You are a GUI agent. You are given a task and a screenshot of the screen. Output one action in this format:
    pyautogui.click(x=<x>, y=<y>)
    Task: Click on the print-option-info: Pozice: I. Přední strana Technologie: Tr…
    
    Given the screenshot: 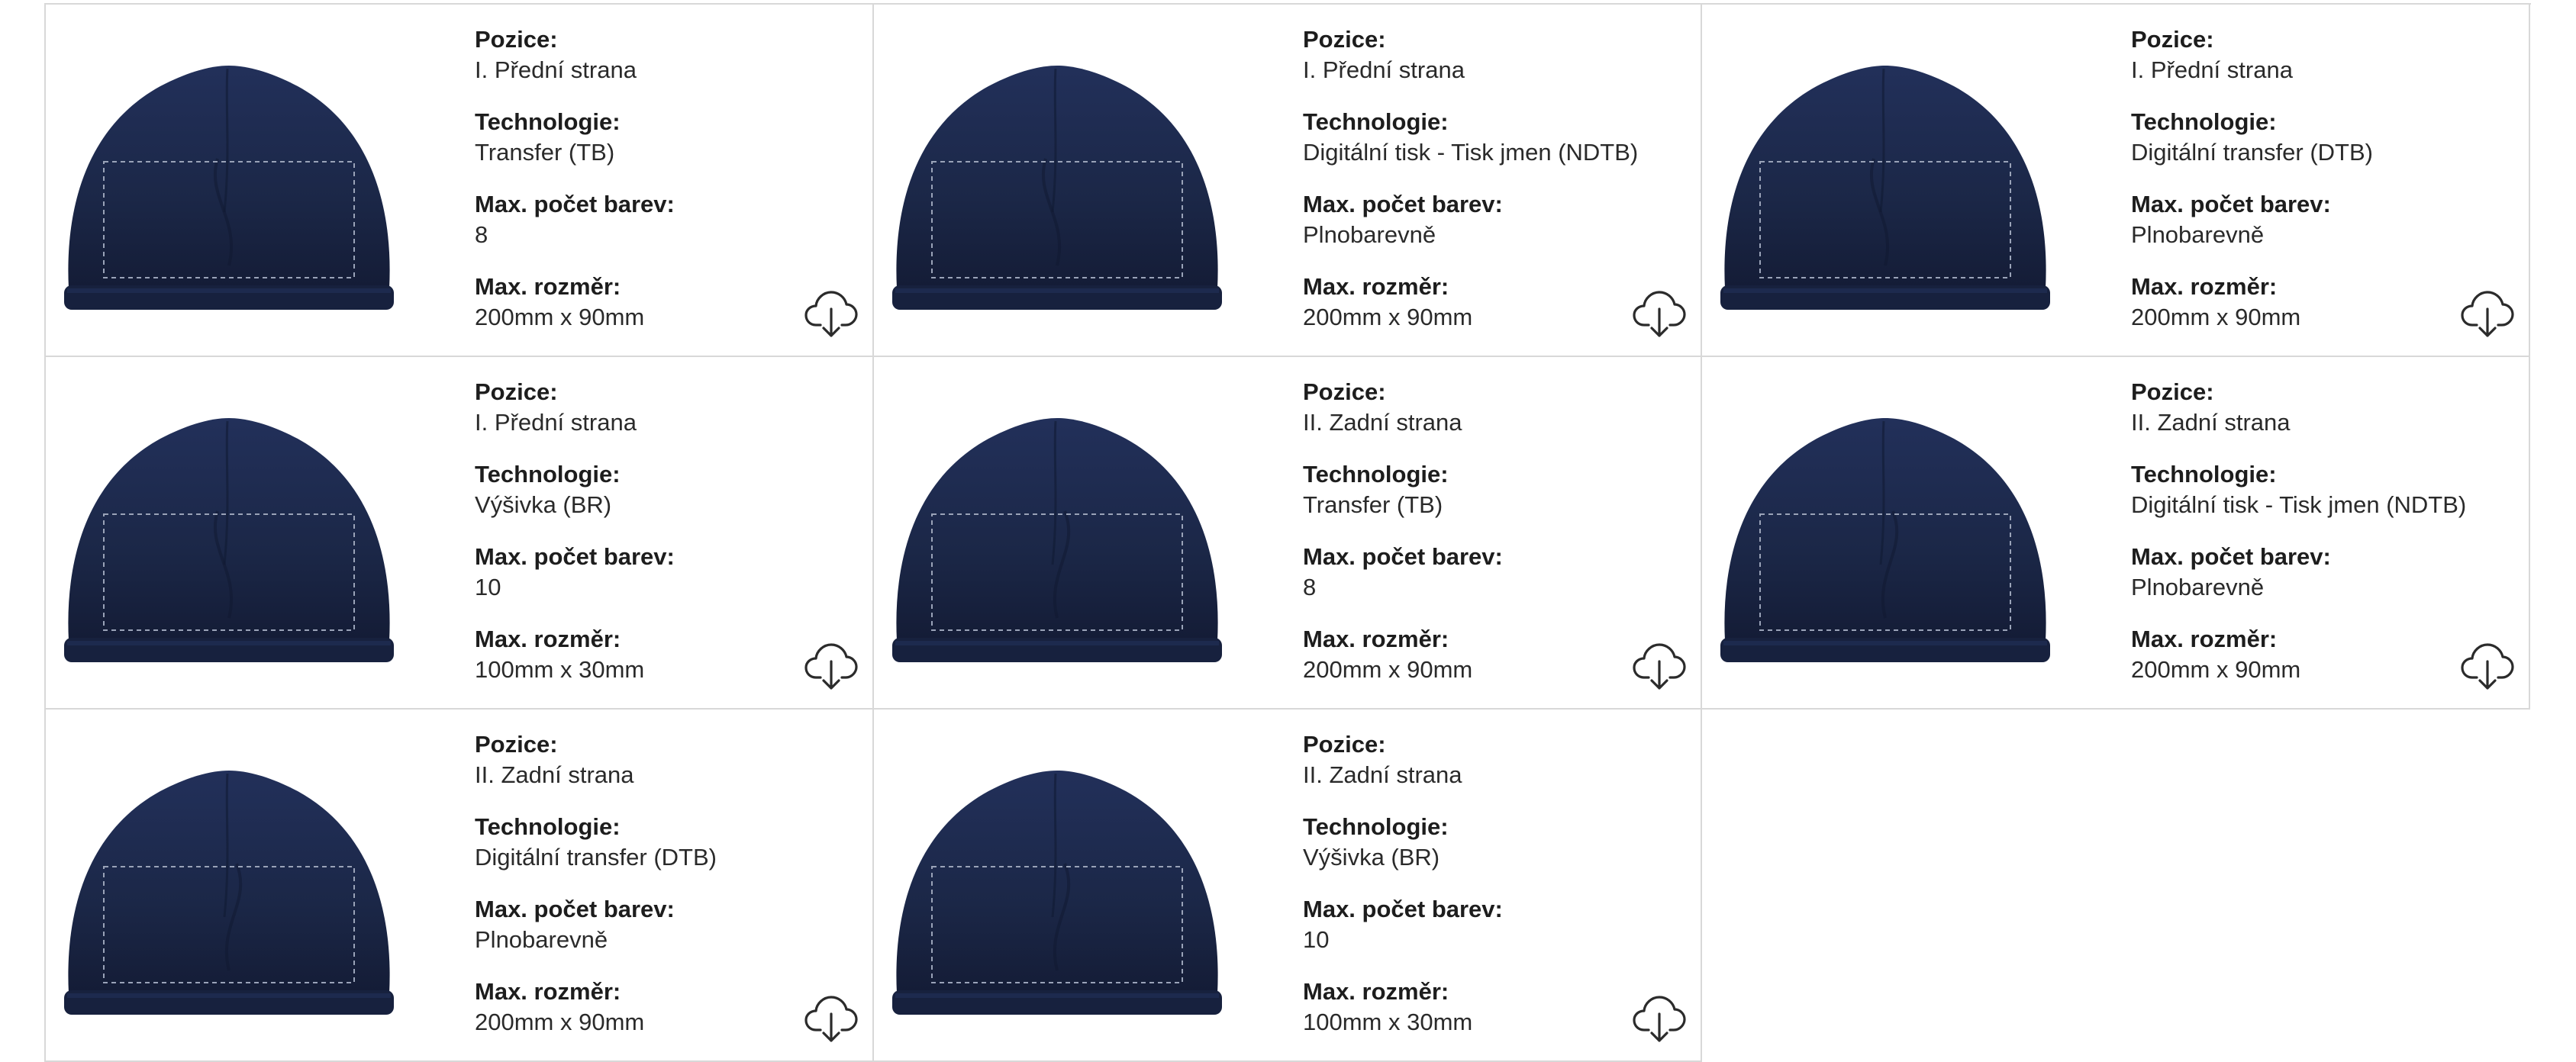 What is the action you would take?
    pyautogui.click(x=666, y=178)
    